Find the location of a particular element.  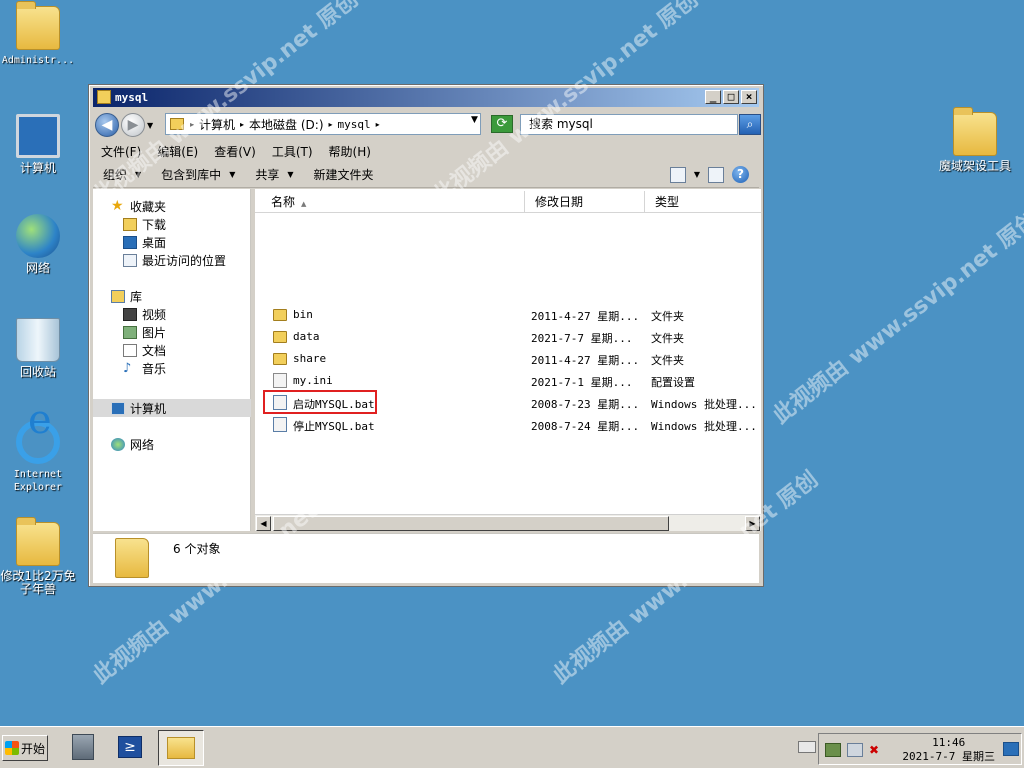

view-options-icon is located at coordinates (677, 174).